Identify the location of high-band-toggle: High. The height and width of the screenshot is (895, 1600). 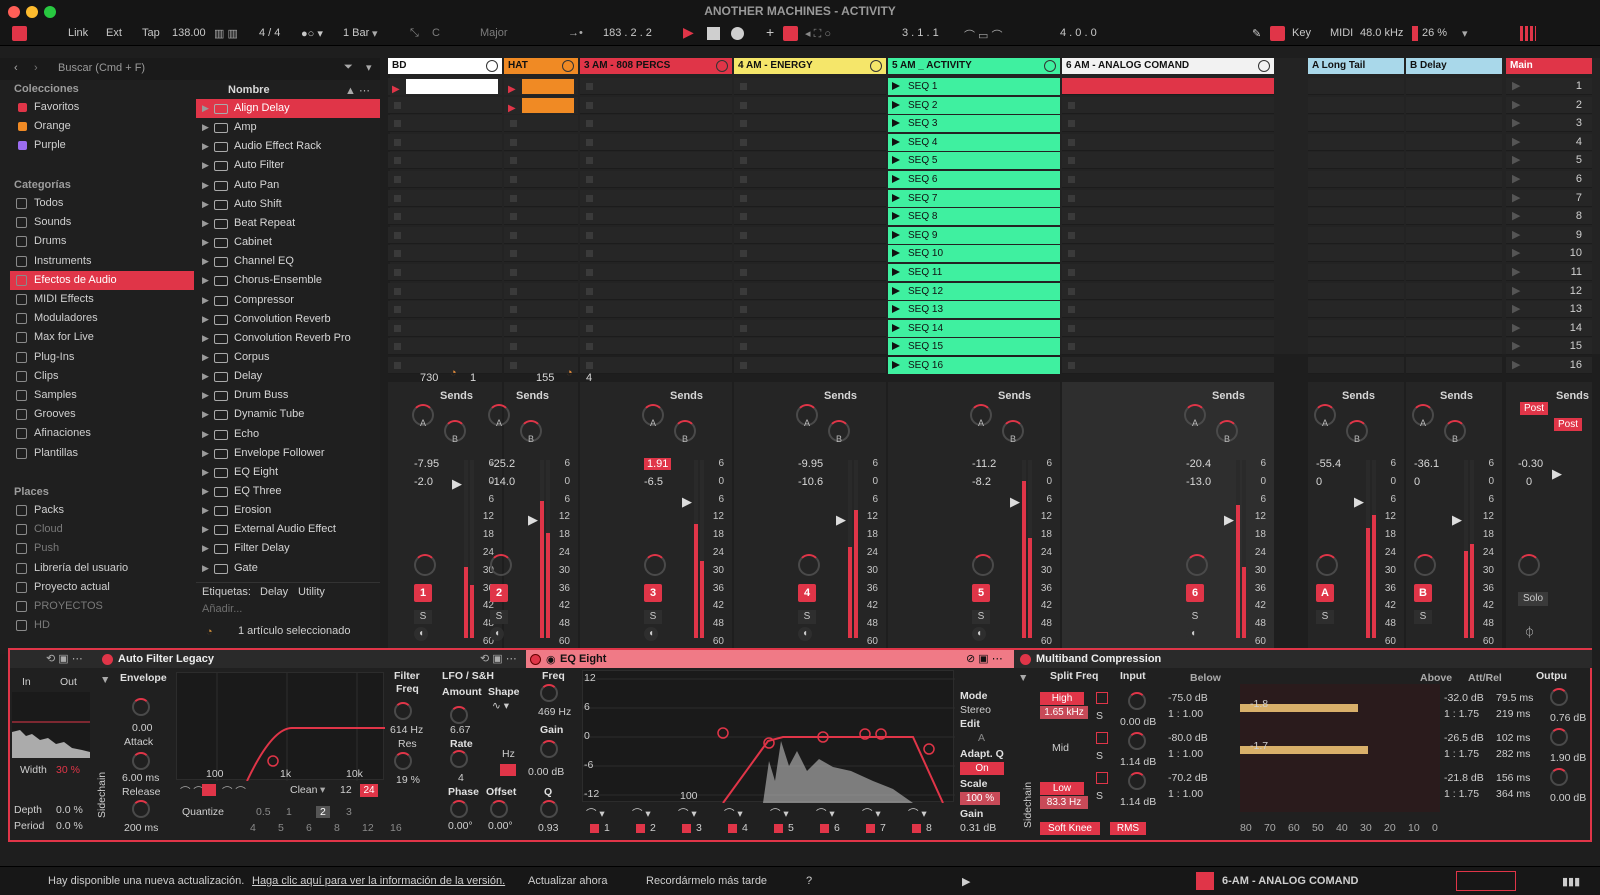
(1062, 698).